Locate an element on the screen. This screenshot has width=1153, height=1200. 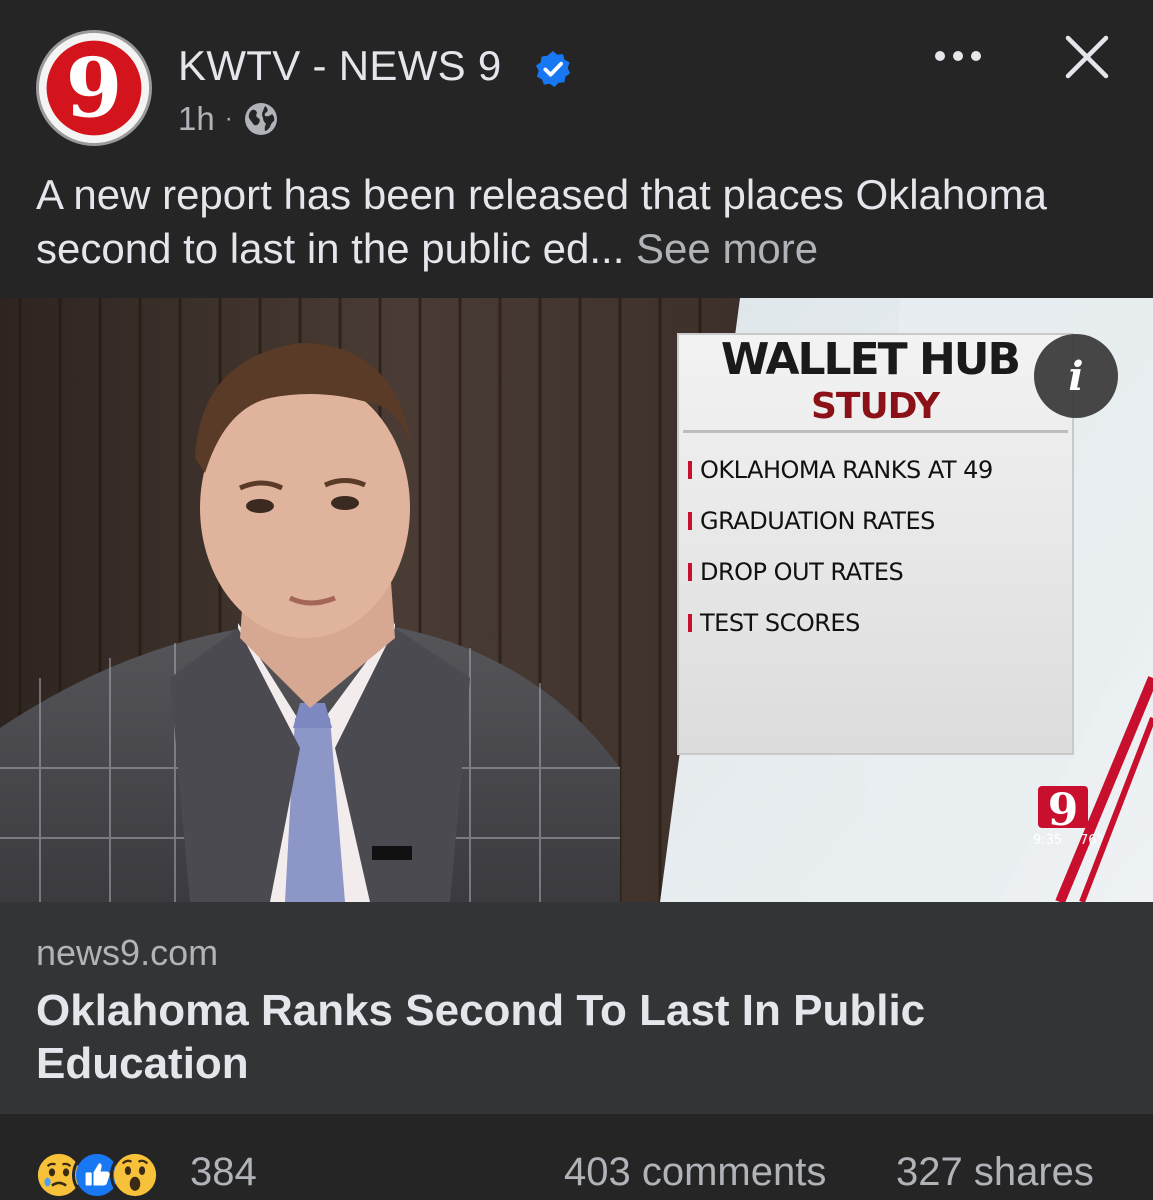
graphic-item-text: DROP OUT RATES is located at coordinates (802, 571).